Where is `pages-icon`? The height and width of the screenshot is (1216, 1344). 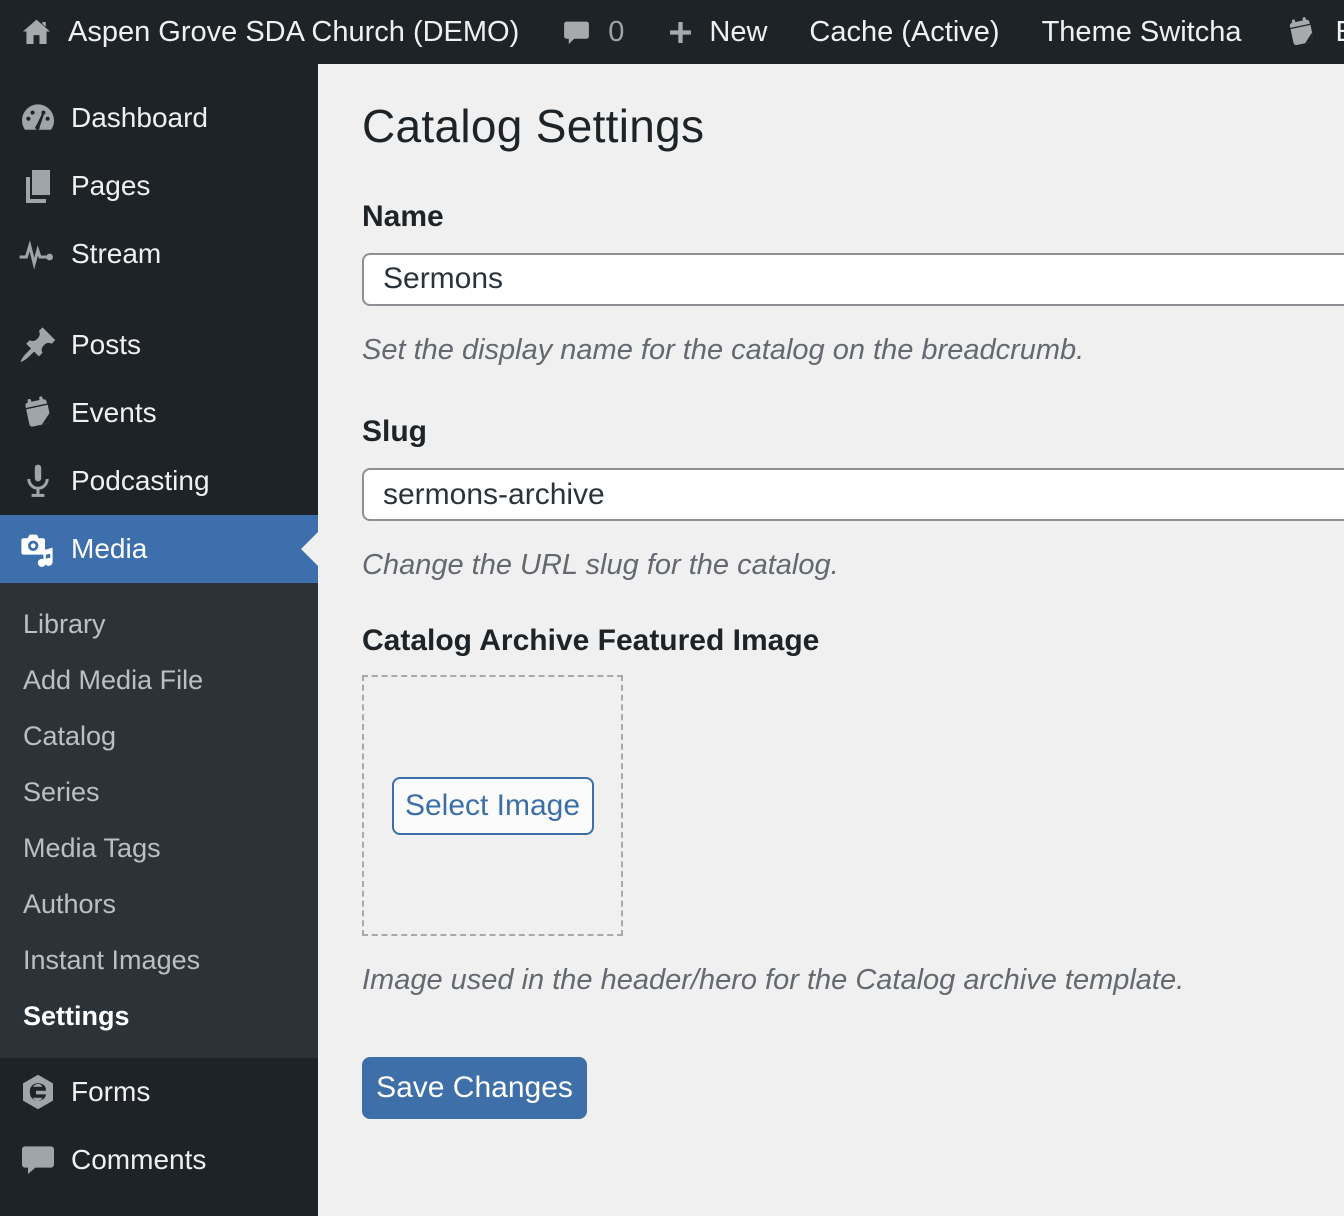
pages-icon is located at coordinates (38, 186).